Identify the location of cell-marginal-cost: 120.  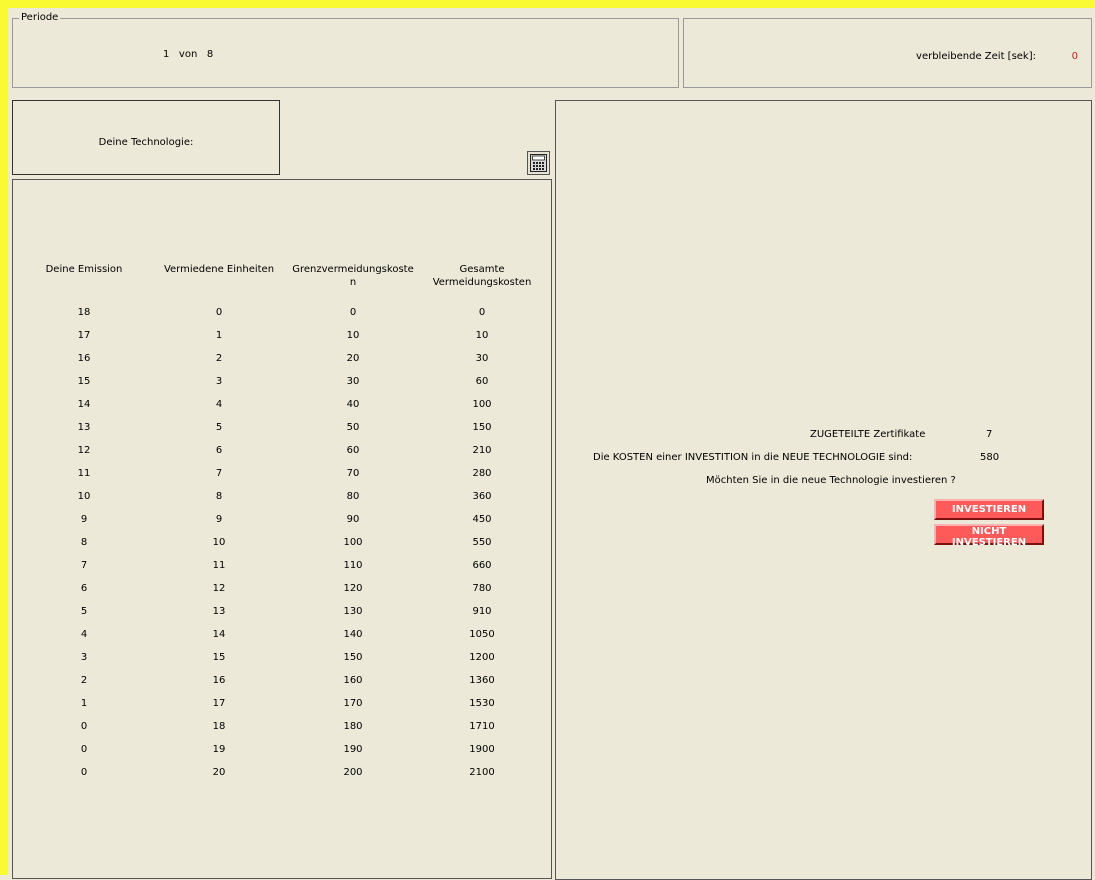
(353, 588).